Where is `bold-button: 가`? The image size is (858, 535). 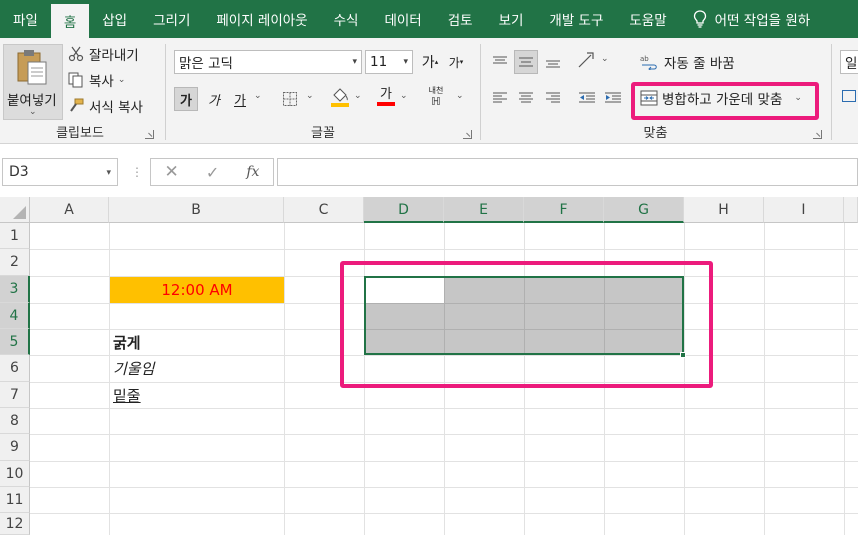 bold-button: 가 is located at coordinates (186, 99).